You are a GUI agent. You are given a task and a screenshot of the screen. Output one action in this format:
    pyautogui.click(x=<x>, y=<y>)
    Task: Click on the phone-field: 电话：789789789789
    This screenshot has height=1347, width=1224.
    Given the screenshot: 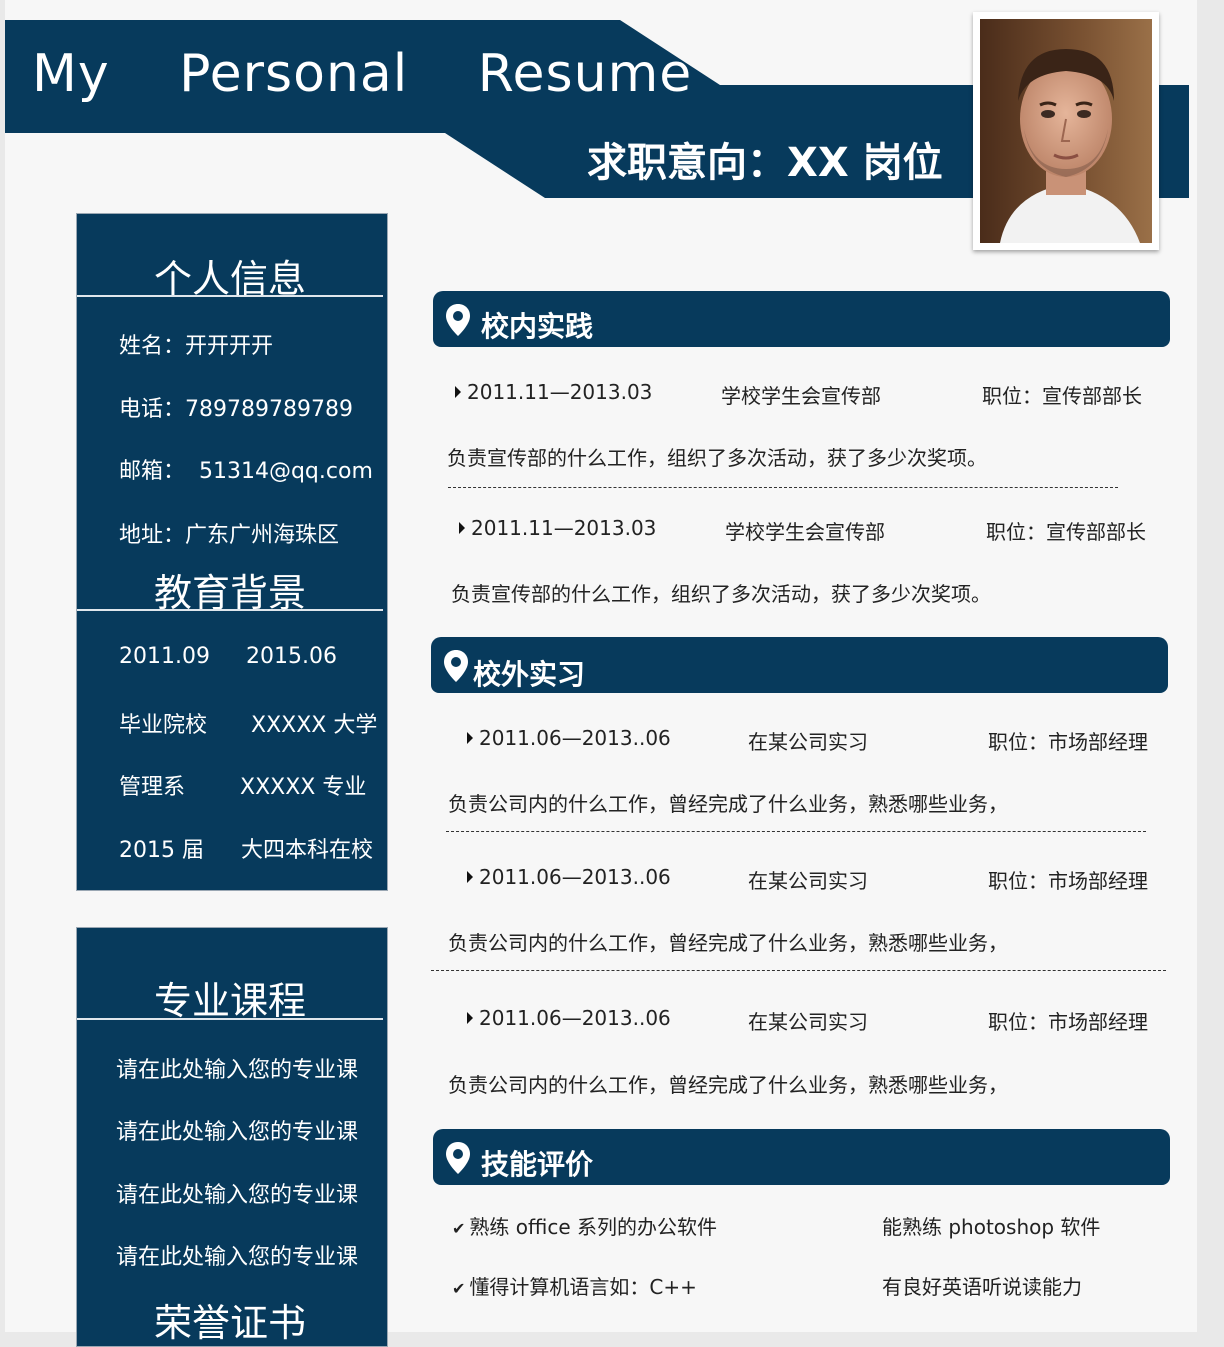 What is the action you would take?
    pyautogui.click(x=236, y=409)
    